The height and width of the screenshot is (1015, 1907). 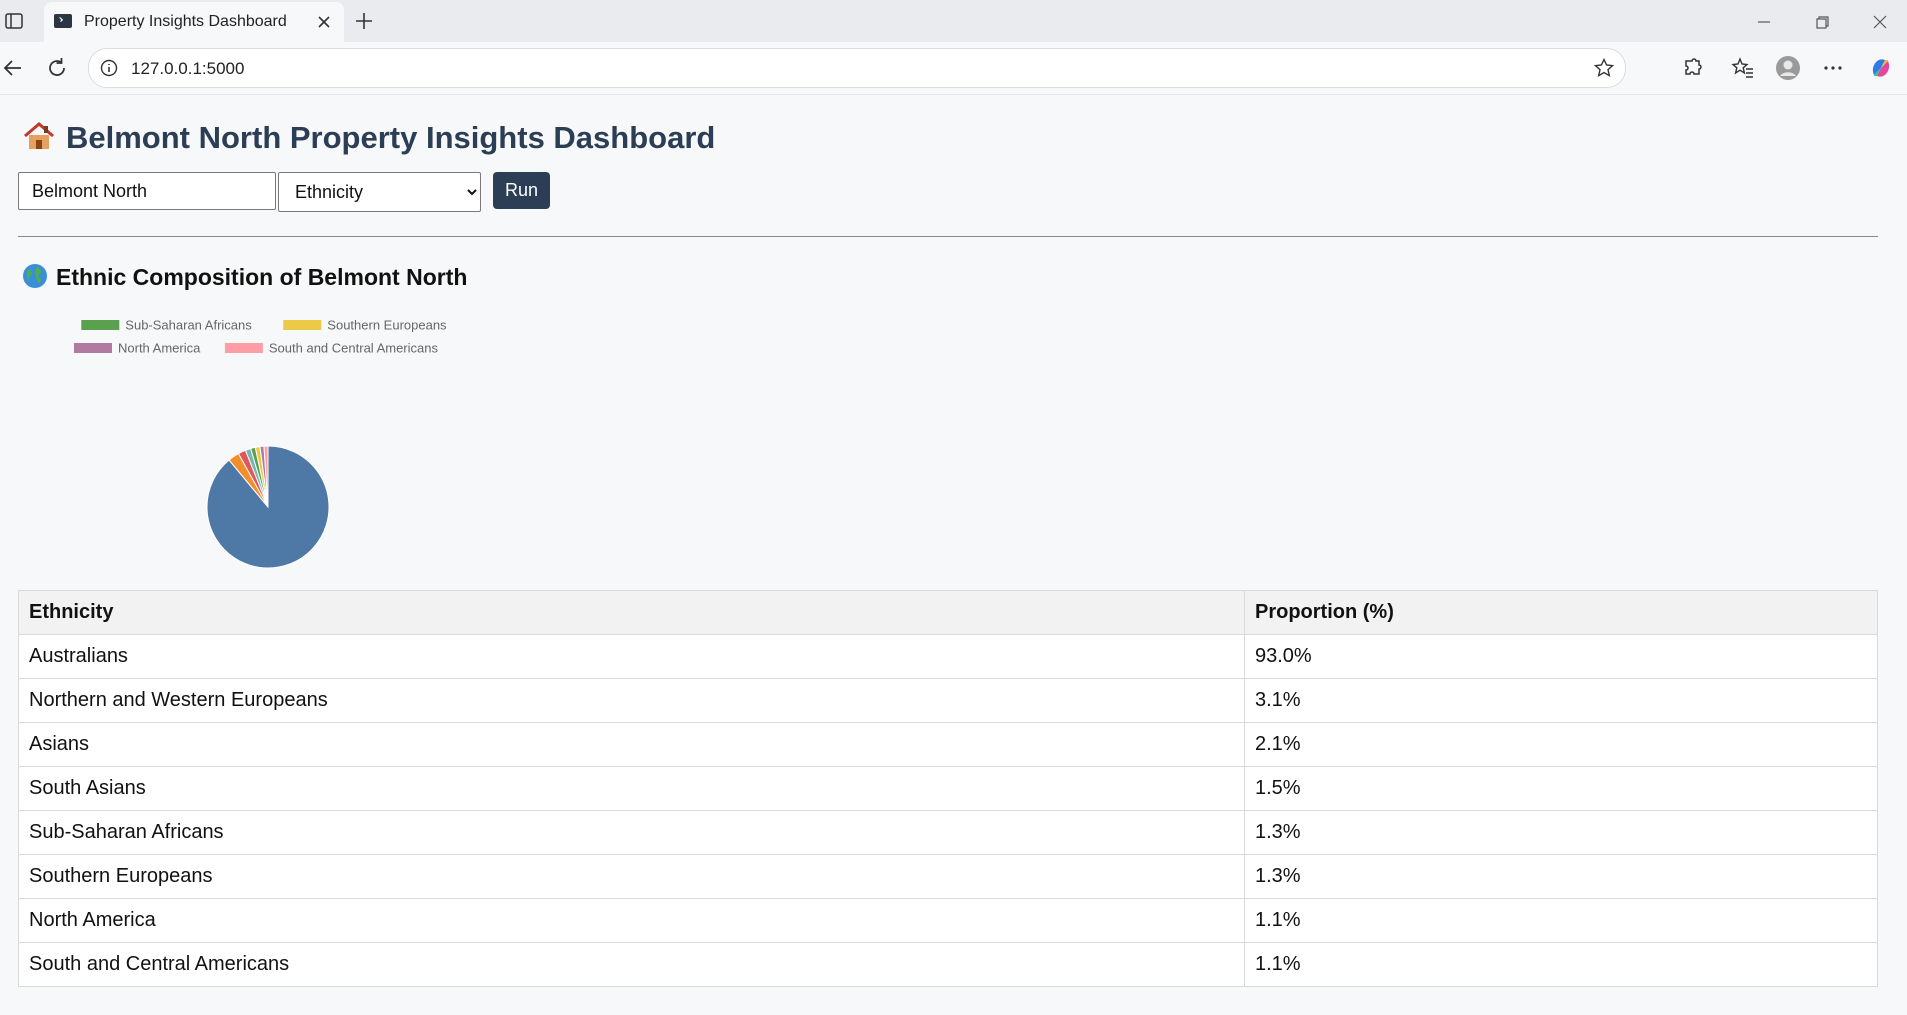 I want to click on table-row: Northern and Western Europeans 3.1%, so click(x=948, y=700).